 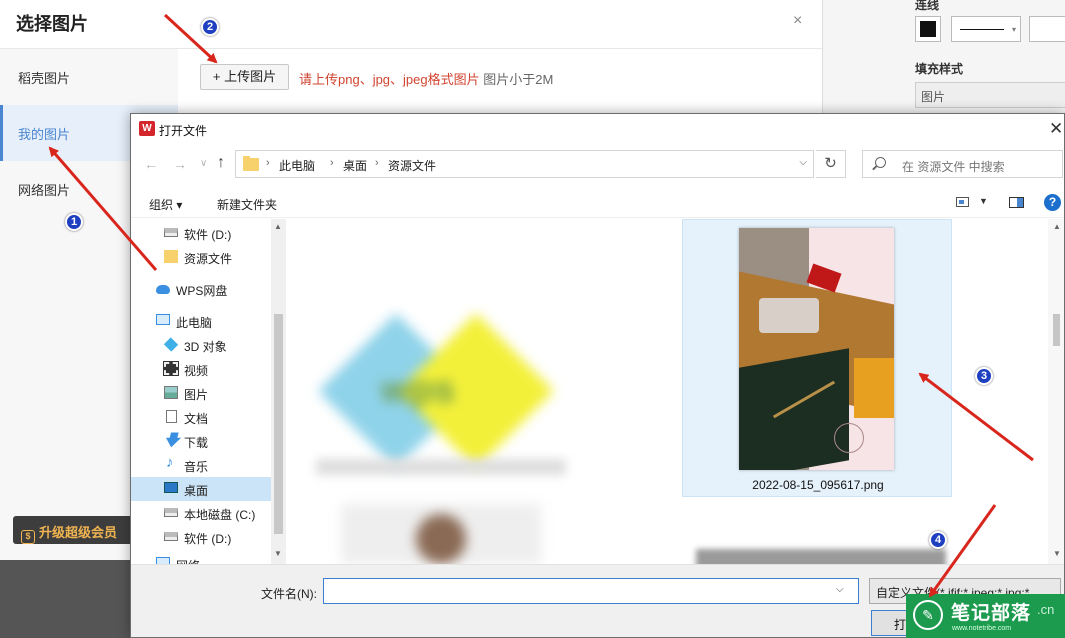 I want to click on upgrade-vip-button: $ 升级超级会员, so click(x=75, y=530).